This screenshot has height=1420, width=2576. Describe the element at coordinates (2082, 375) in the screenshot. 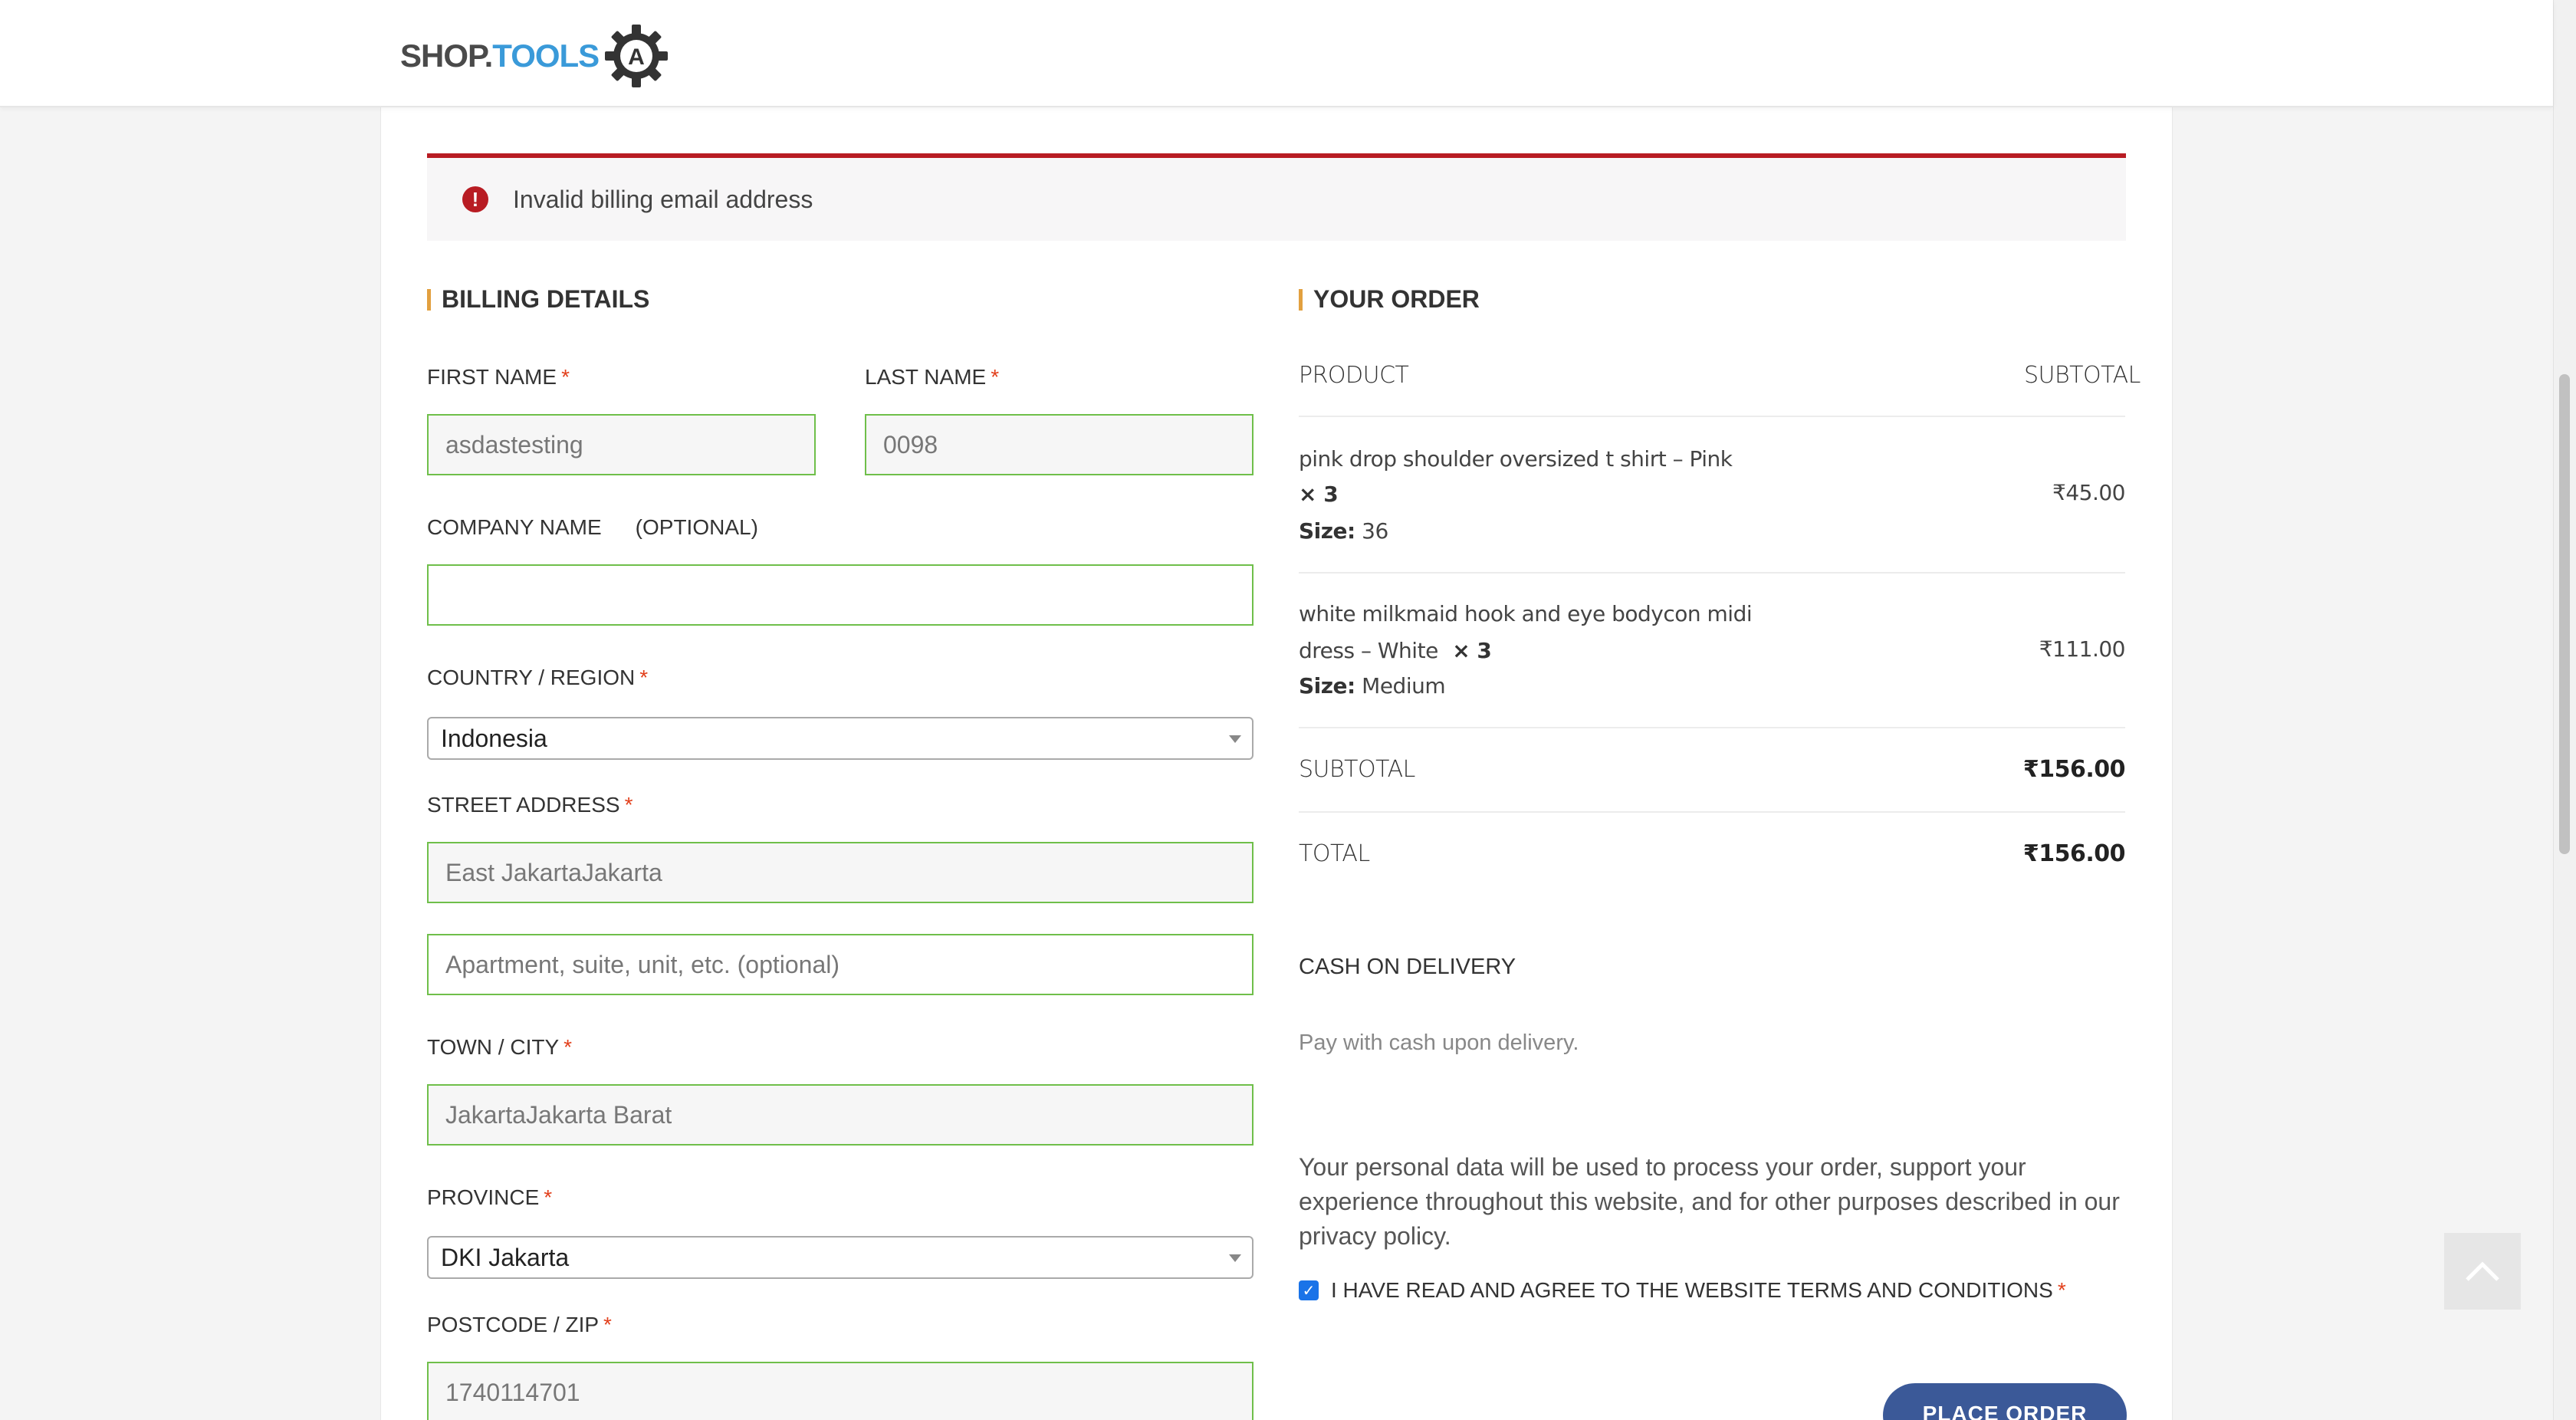

I see `subtotal-column-header: SUBTOTAL` at that location.